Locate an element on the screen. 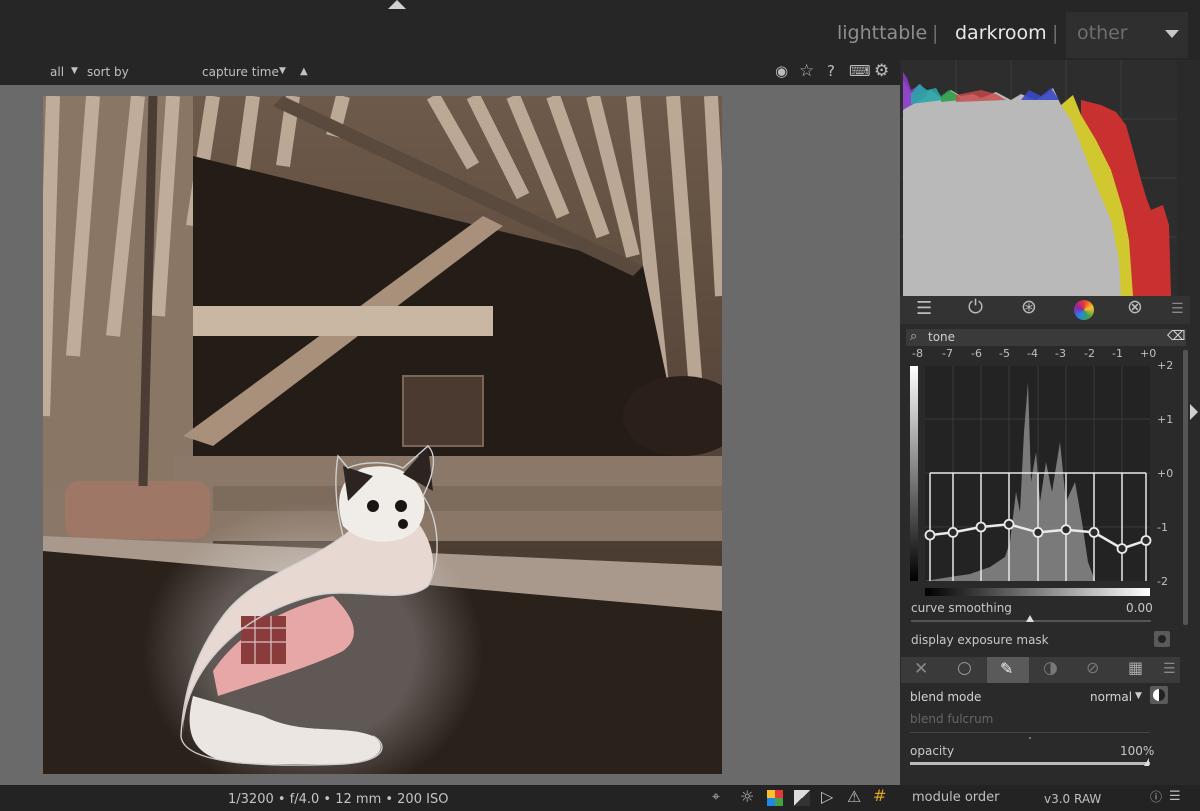  module-groups-bar is located at coordinates (1045, 310).